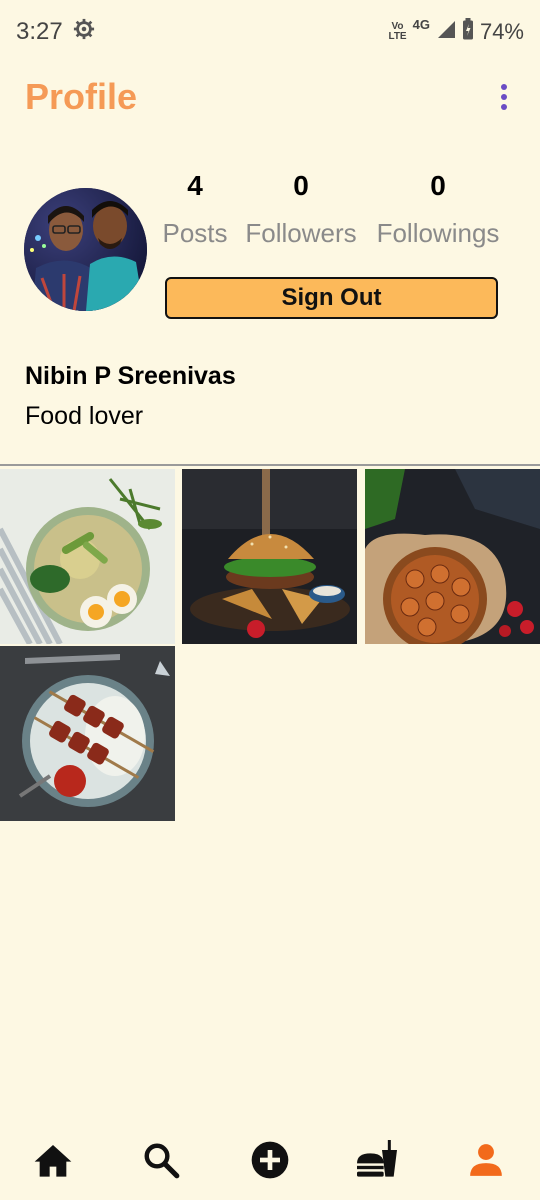  What do you see at coordinates (39, 31) in the screenshot?
I see `status-time: 3:27` at bounding box center [39, 31].